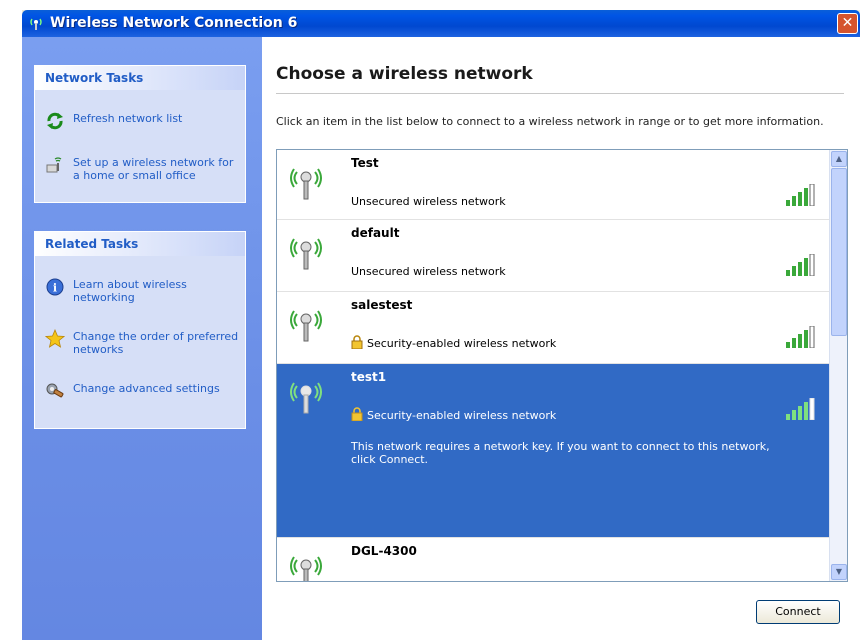 The height and width of the screenshot is (641, 863). What do you see at coordinates (174, 23) in the screenshot?
I see `window-title: Wireless Network Connection 6` at bounding box center [174, 23].